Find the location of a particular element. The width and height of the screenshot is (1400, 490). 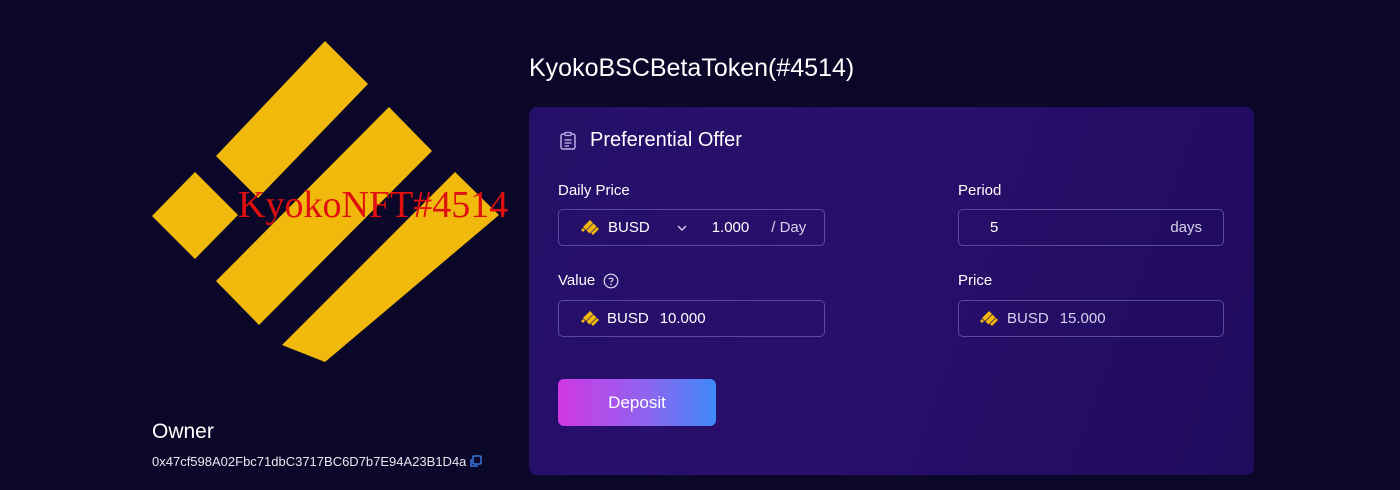

price-label: Price is located at coordinates (975, 280).